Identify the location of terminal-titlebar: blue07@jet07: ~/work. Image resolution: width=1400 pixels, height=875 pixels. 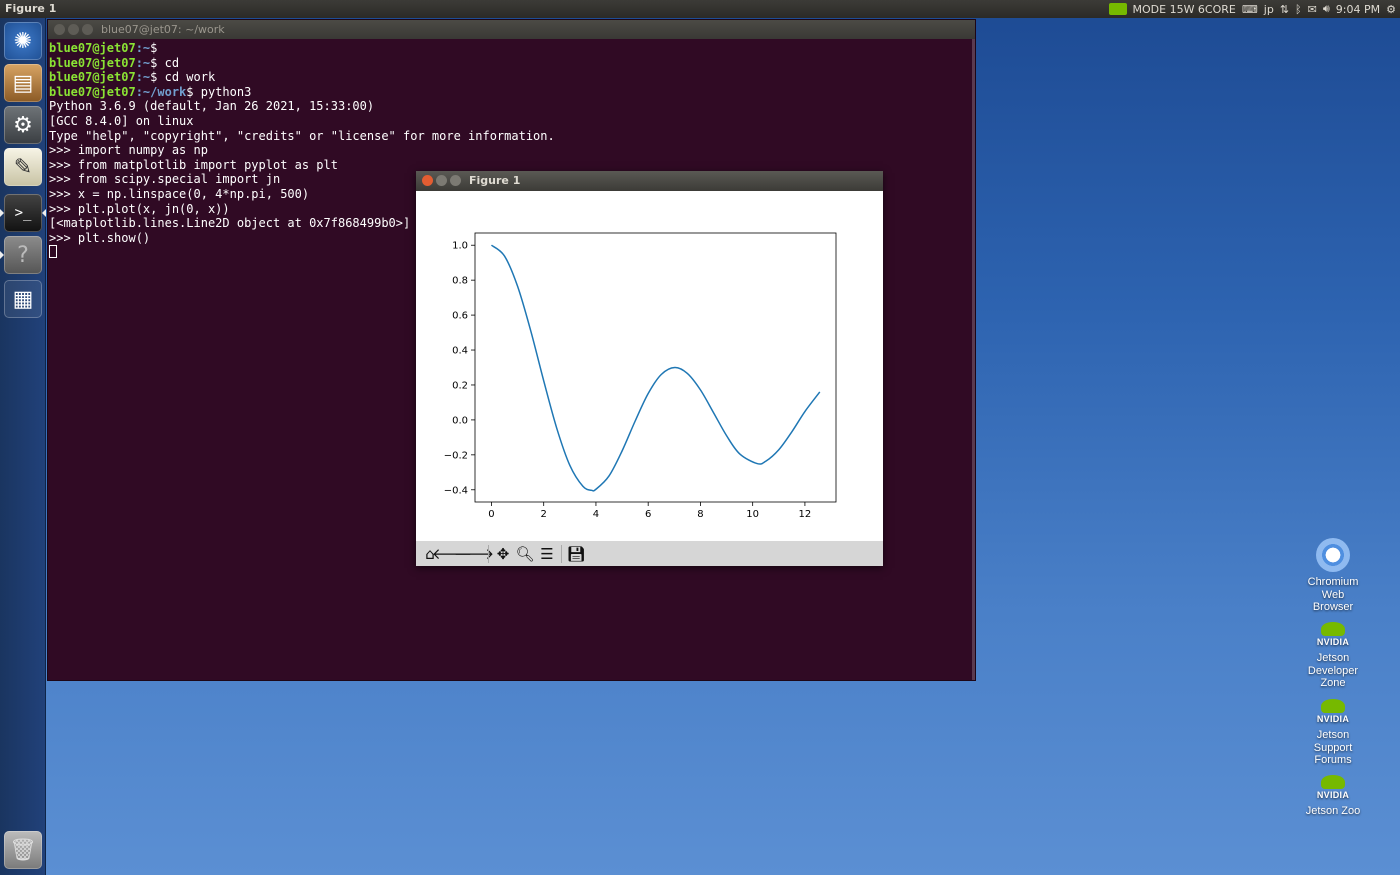
(511, 29).